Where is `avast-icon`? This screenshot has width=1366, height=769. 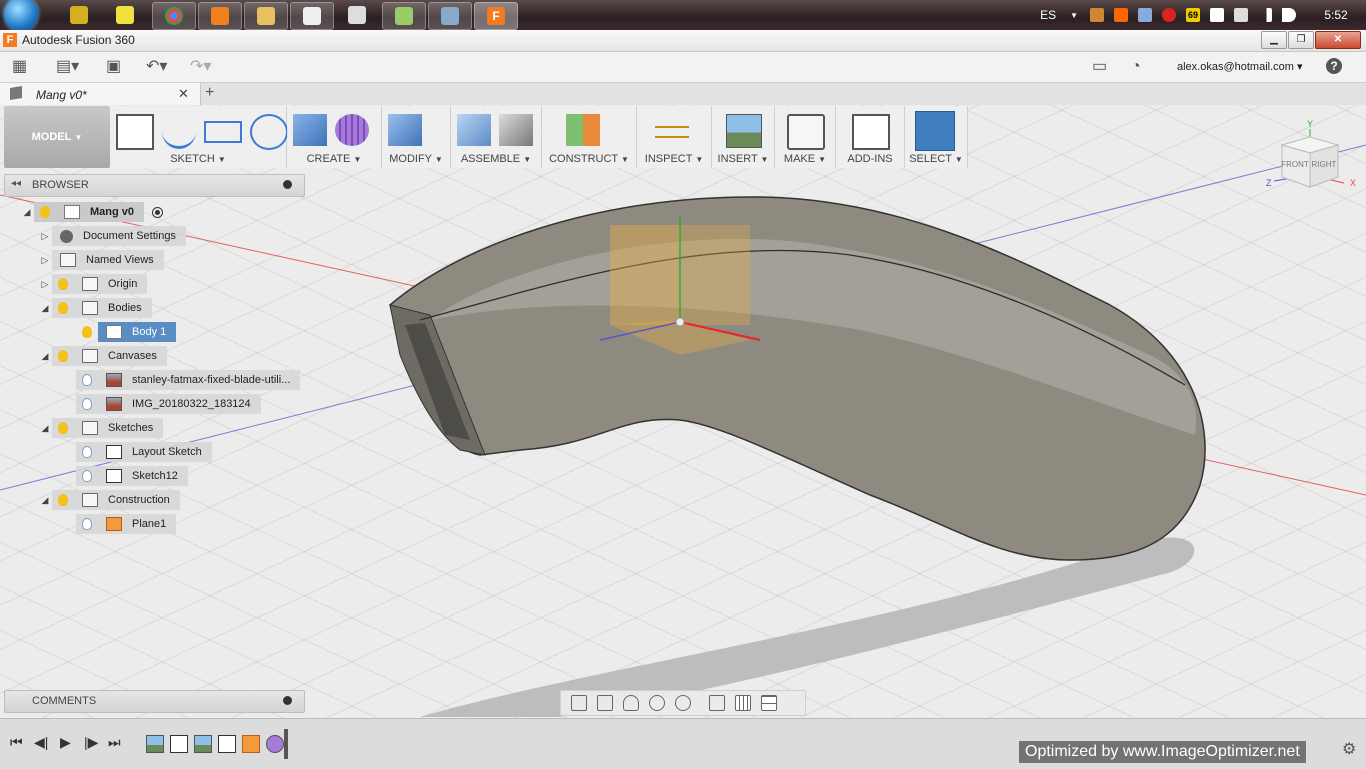 avast-icon is located at coordinates (1121, 15).